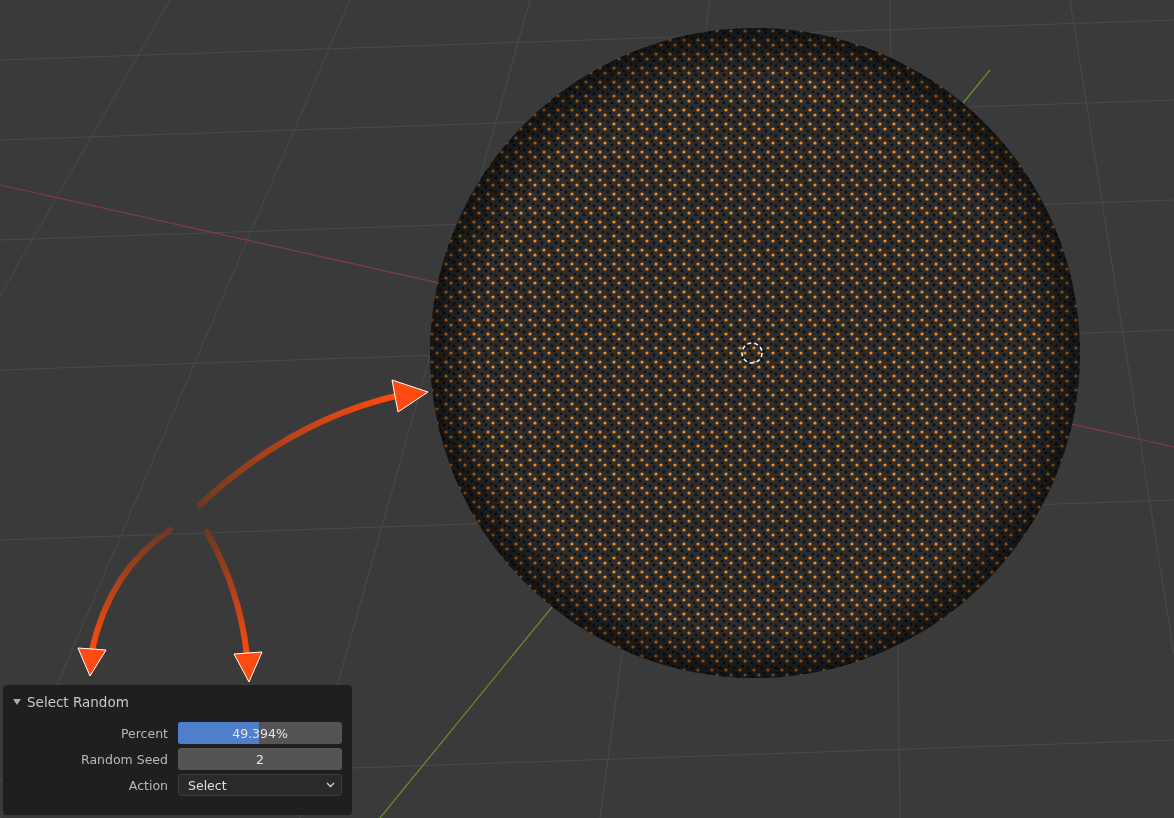 The height and width of the screenshot is (818, 1174). What do you see at coordinates (78, 702) in the screenshot?
I see `panel-title: Select Random` at bounding box center [78, 702].